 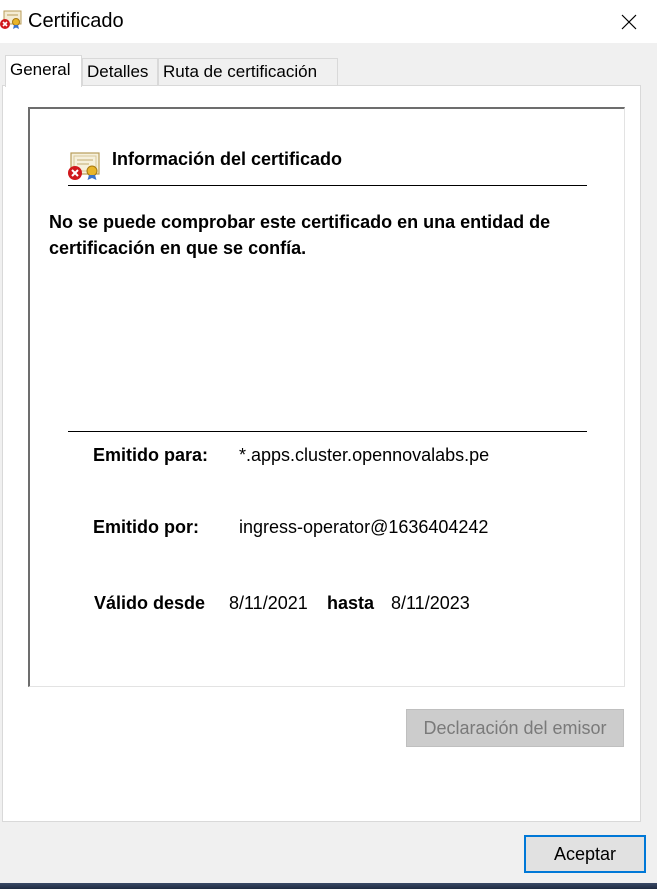 I want to click on accept-button: Aceptar, so click(x=585, y=854).